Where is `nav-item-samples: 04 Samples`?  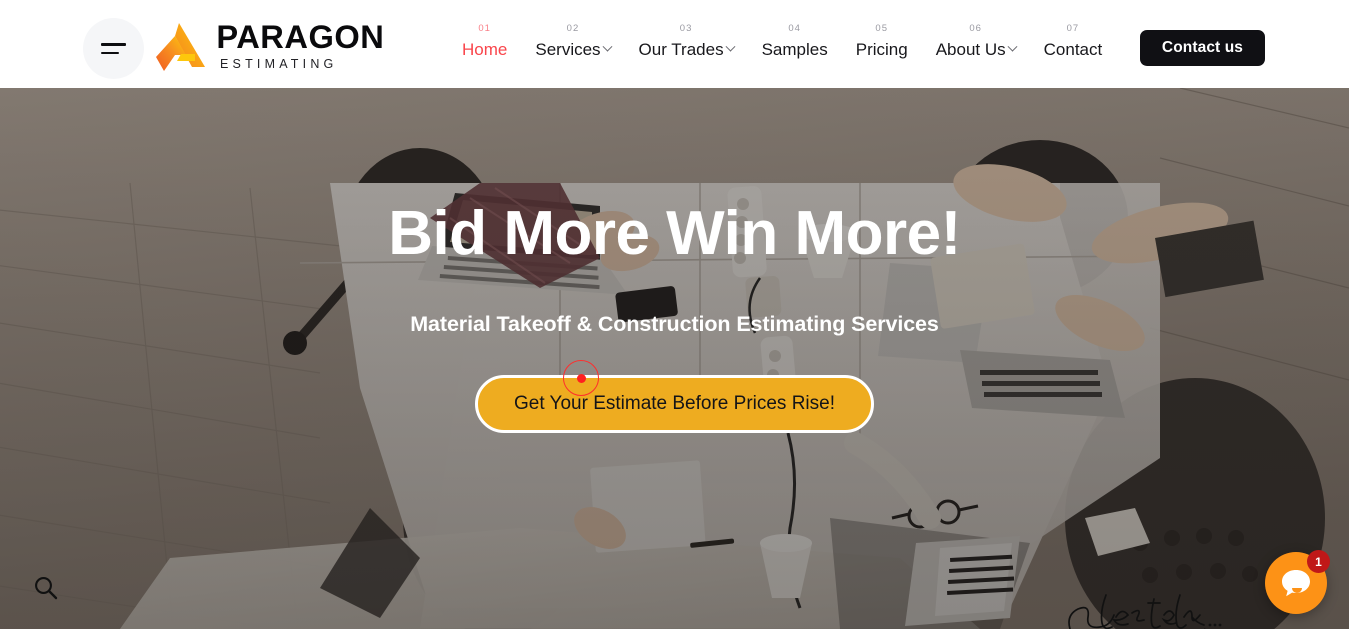
nav-item-samples: 04 Samples is located at coordinates (795, 41).